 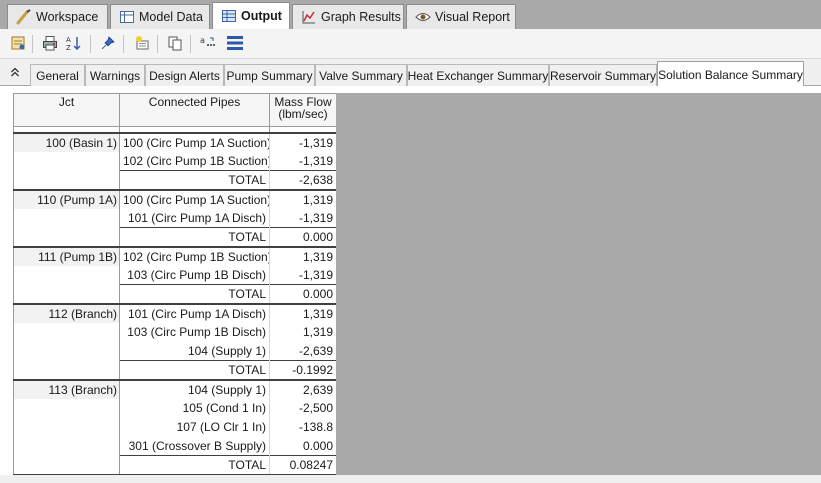 I want to click on tab-warnings: Warnings, so click(x=115, y=75).